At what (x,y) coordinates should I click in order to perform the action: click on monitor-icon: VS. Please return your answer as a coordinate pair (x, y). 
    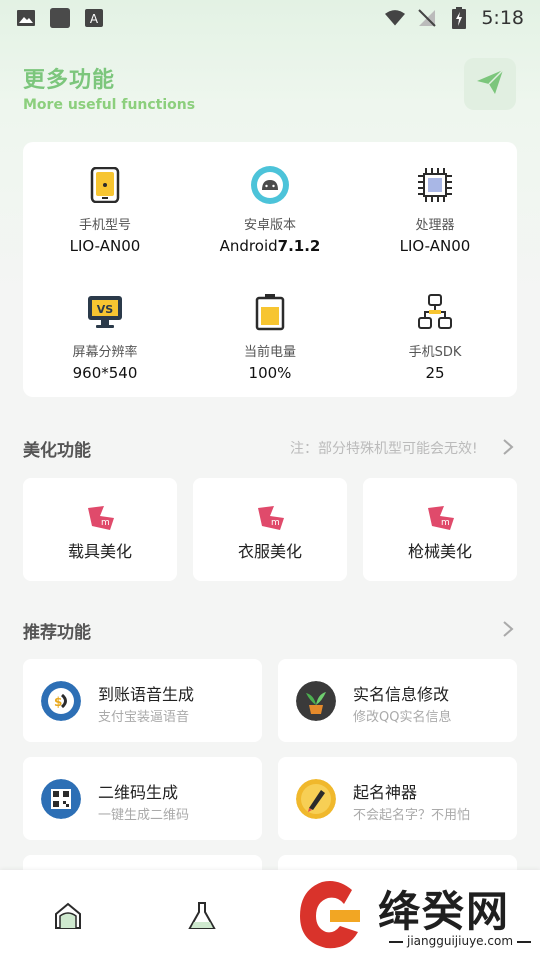
    Looking at the image, I should click on (105, 312).